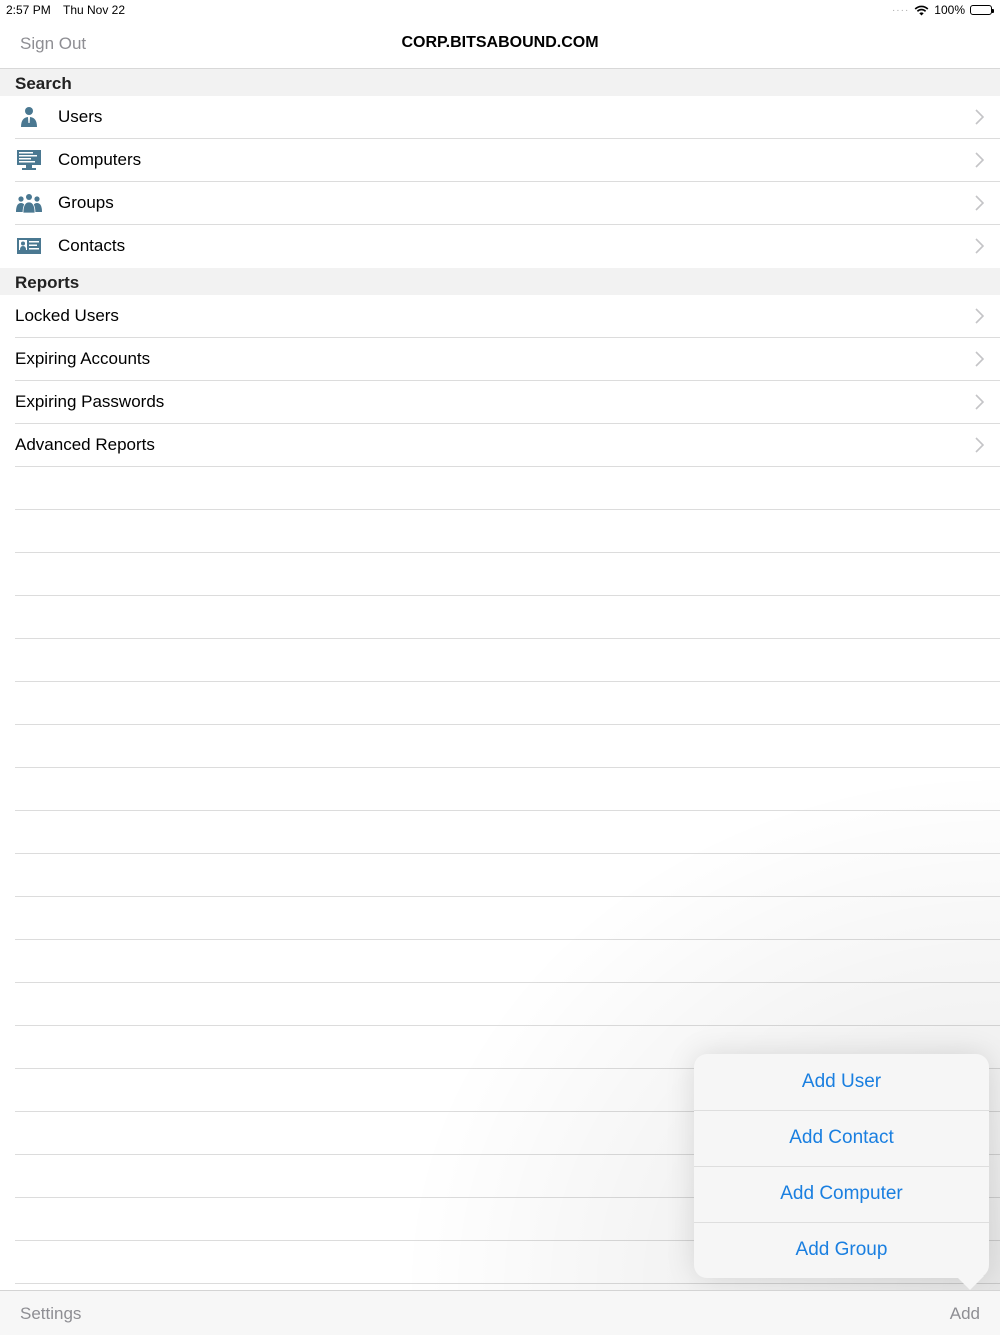  Describe the element at coordinates (29, 160) in the screenshot. I see `computer-icon` at that location.